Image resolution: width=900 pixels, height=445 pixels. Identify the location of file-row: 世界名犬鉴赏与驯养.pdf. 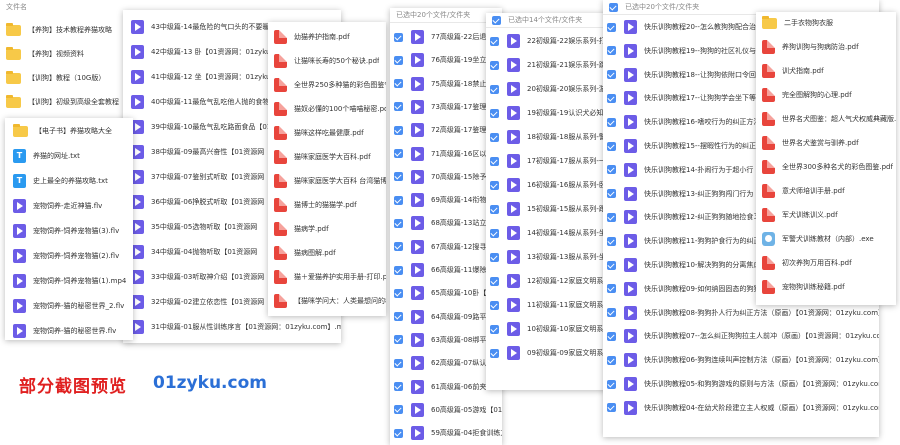
(826, 143).